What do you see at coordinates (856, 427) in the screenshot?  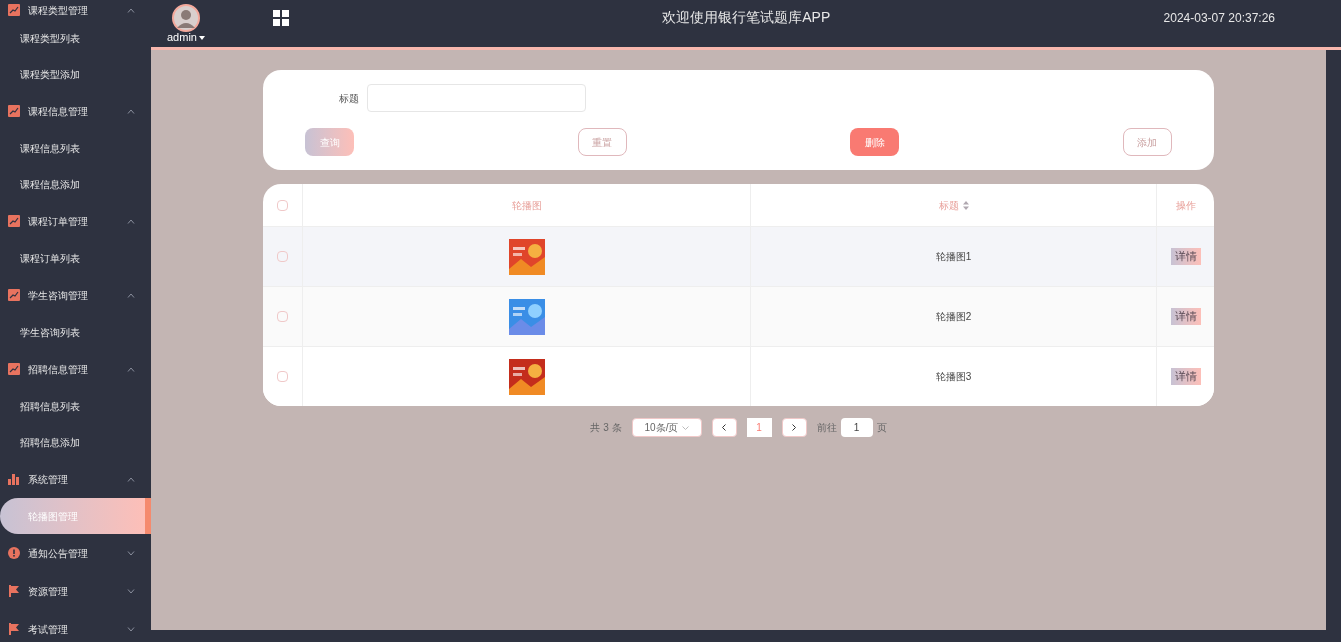 I see `goto-page-input: 1` at bounding box center [856, 427].